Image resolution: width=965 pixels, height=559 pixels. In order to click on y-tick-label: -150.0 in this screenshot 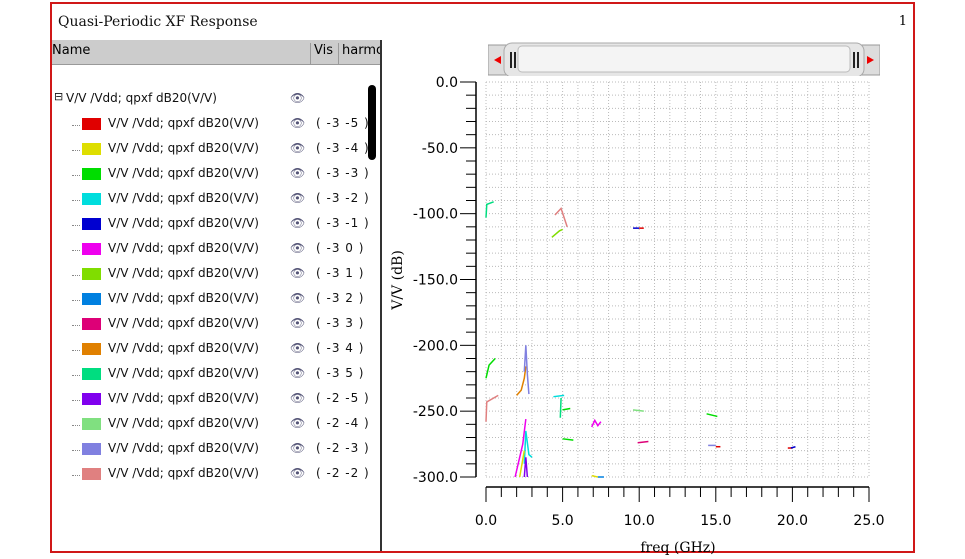, I will do `click(435, 281)`.